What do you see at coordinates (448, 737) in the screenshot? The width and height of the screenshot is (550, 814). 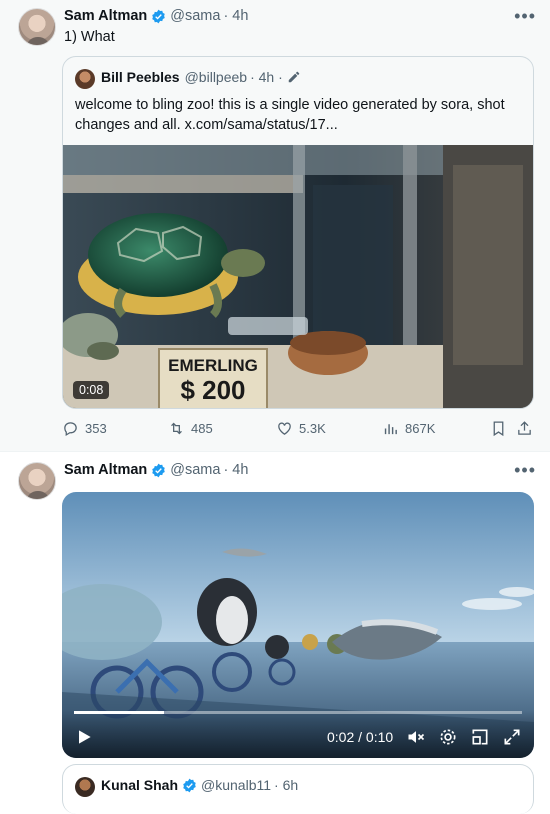 I see `settings-gear-icon` at bounding box center [448, 737].